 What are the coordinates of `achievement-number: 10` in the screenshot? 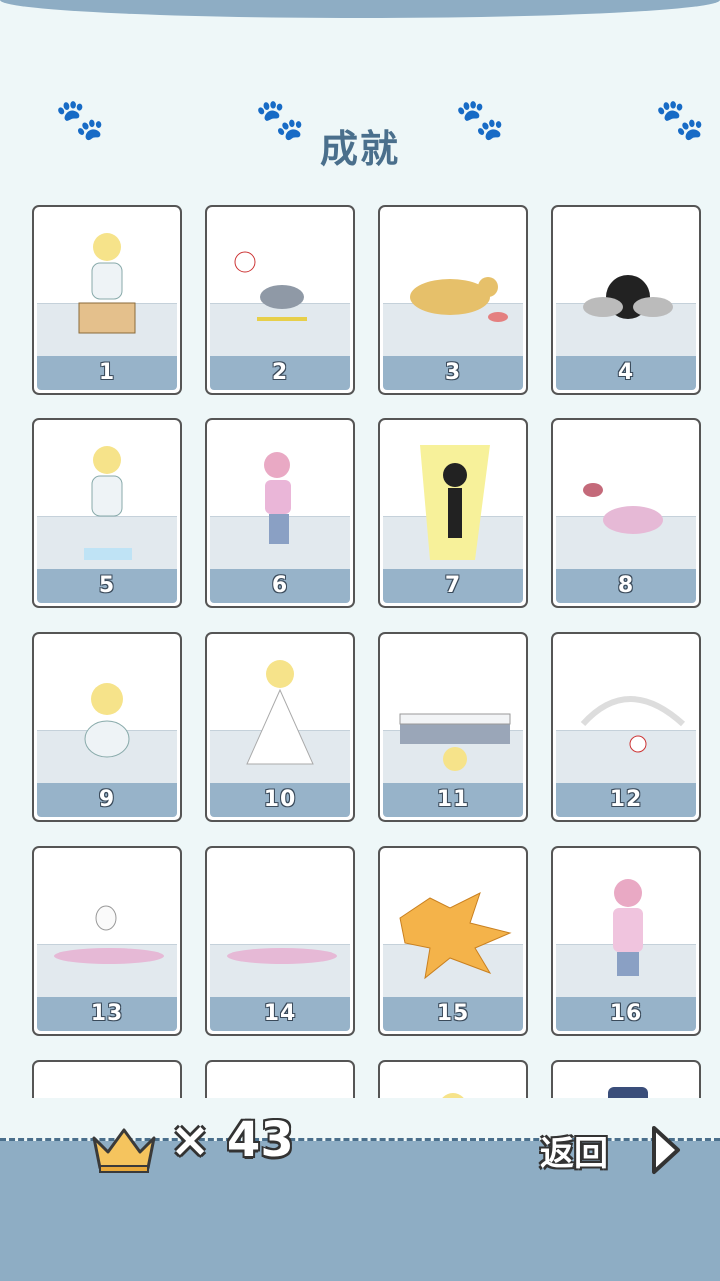 It's located at (280, 800).